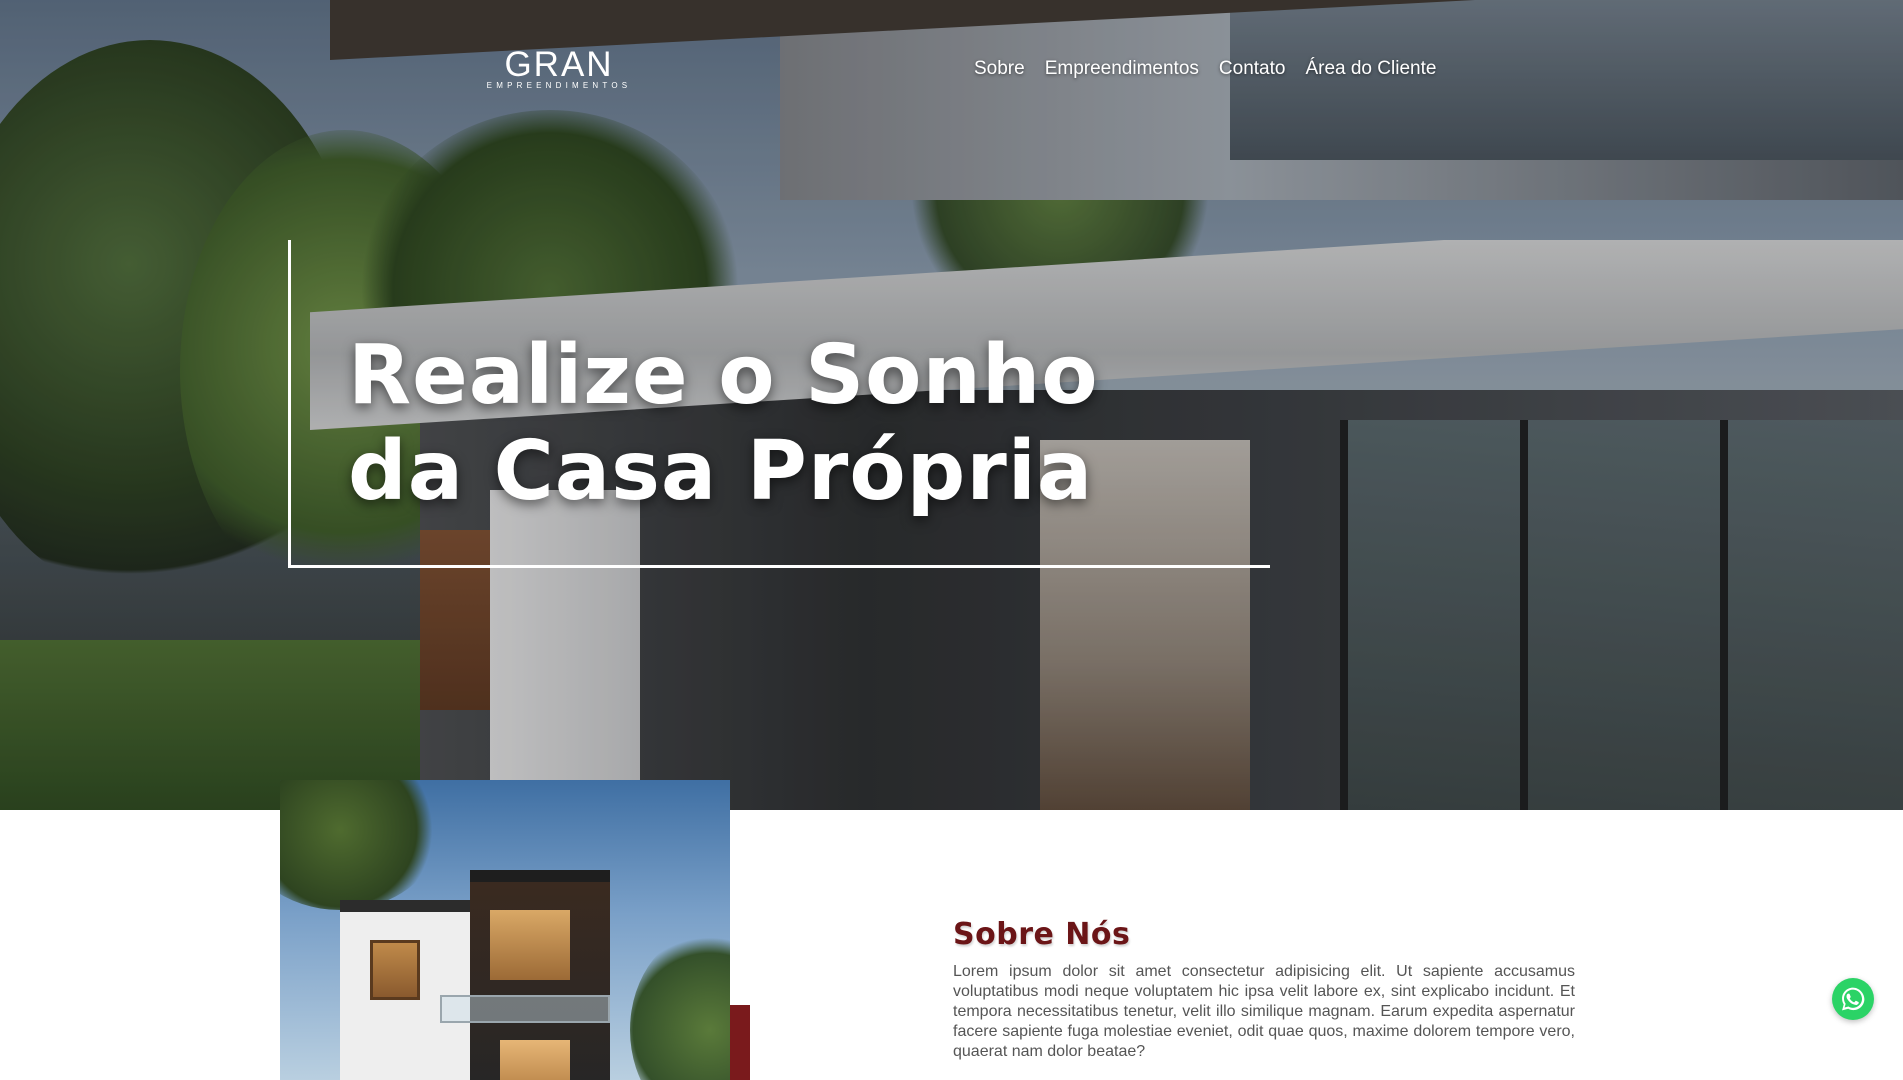  What do you see at coordinates (535, 1060) in the screenshot?
I see `about-image-door` at bounding box center [535, 1060].